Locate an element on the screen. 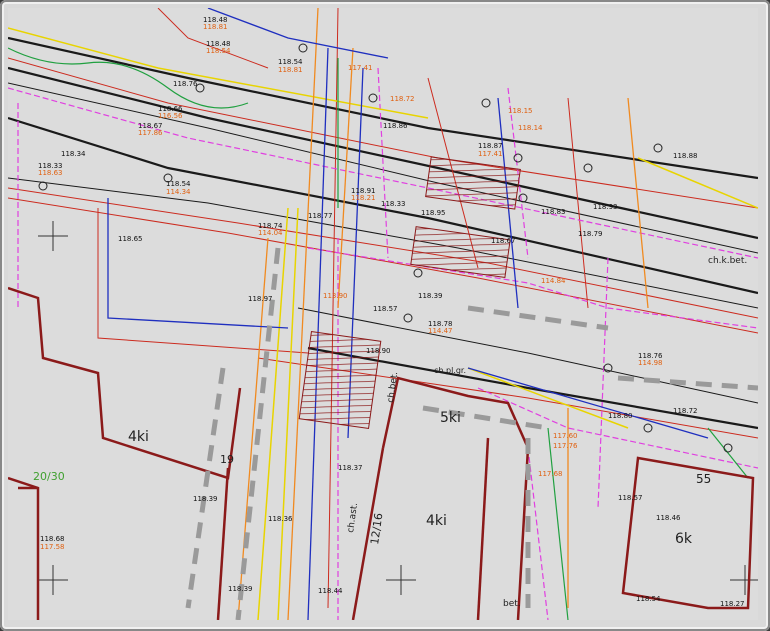 The height and width of the screenshot is (631, 770). svg-text: 118.15 is located at coordinates (520, 111).